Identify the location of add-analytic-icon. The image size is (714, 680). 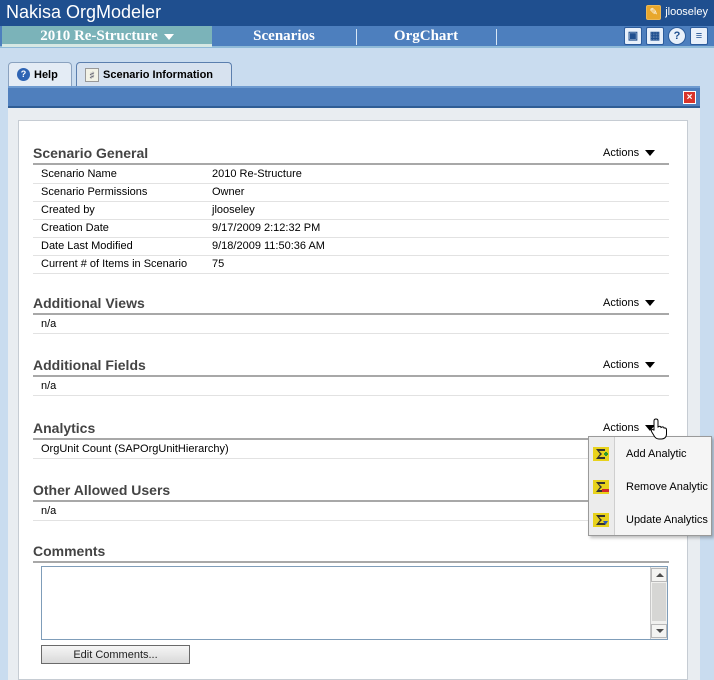
(601, 453).